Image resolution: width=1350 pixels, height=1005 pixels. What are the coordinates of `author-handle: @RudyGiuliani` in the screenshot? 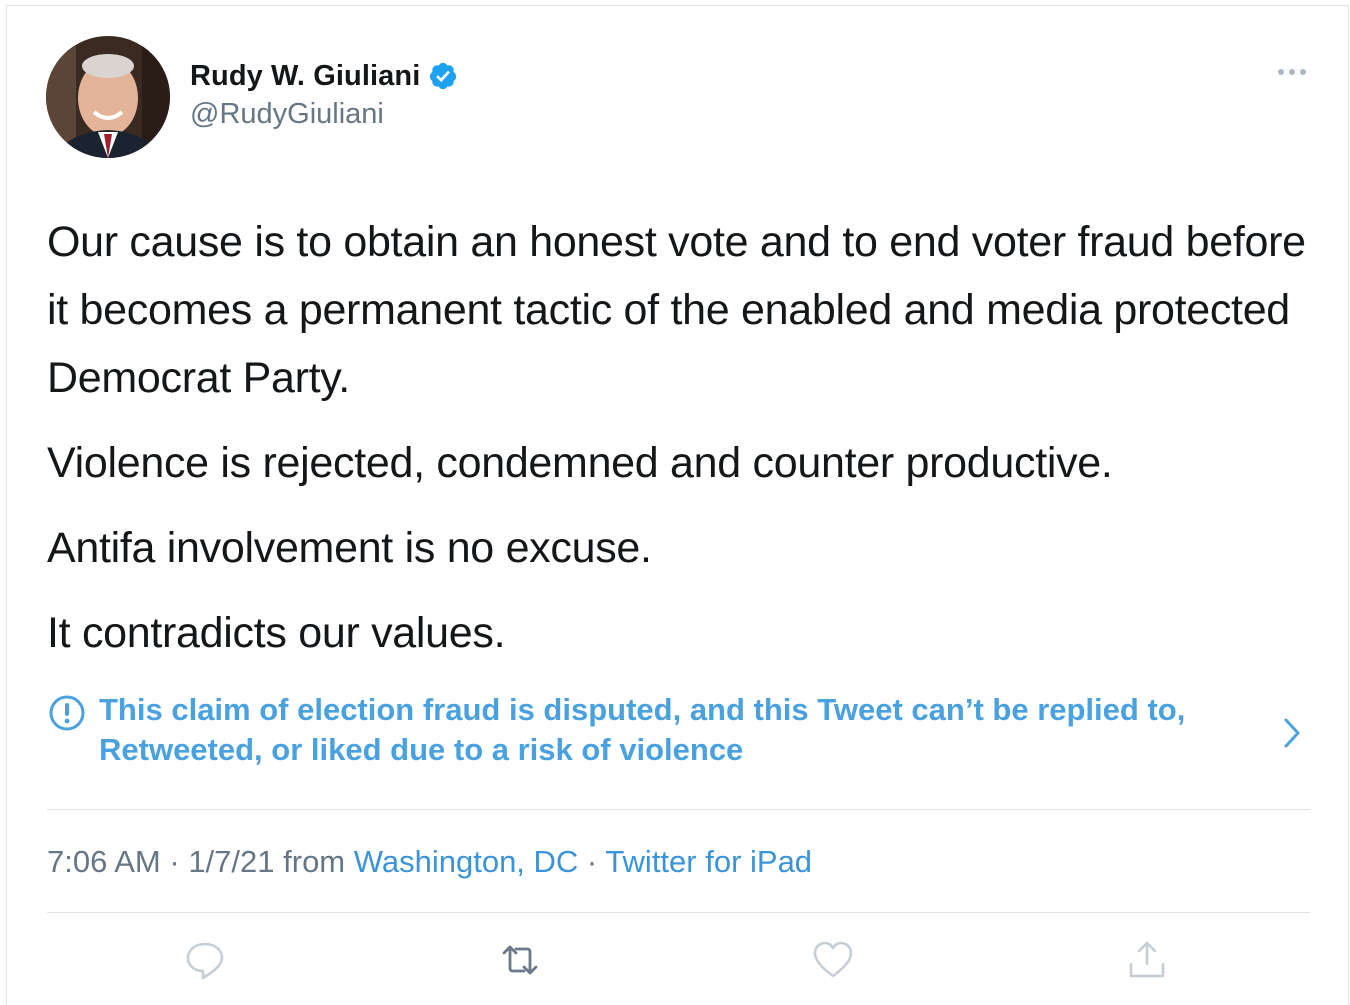 It's located at (287, 114).